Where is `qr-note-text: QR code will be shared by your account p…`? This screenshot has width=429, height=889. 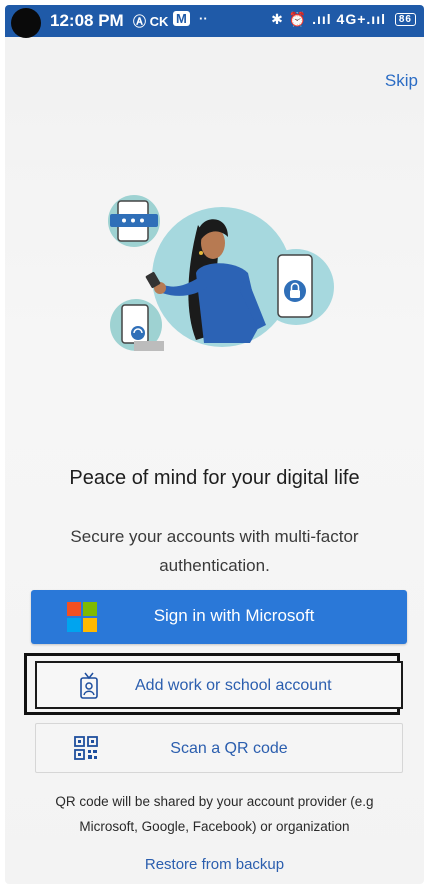 qr-note-text: QR code will be shared by your account p… is located at coordinates (214, 814).